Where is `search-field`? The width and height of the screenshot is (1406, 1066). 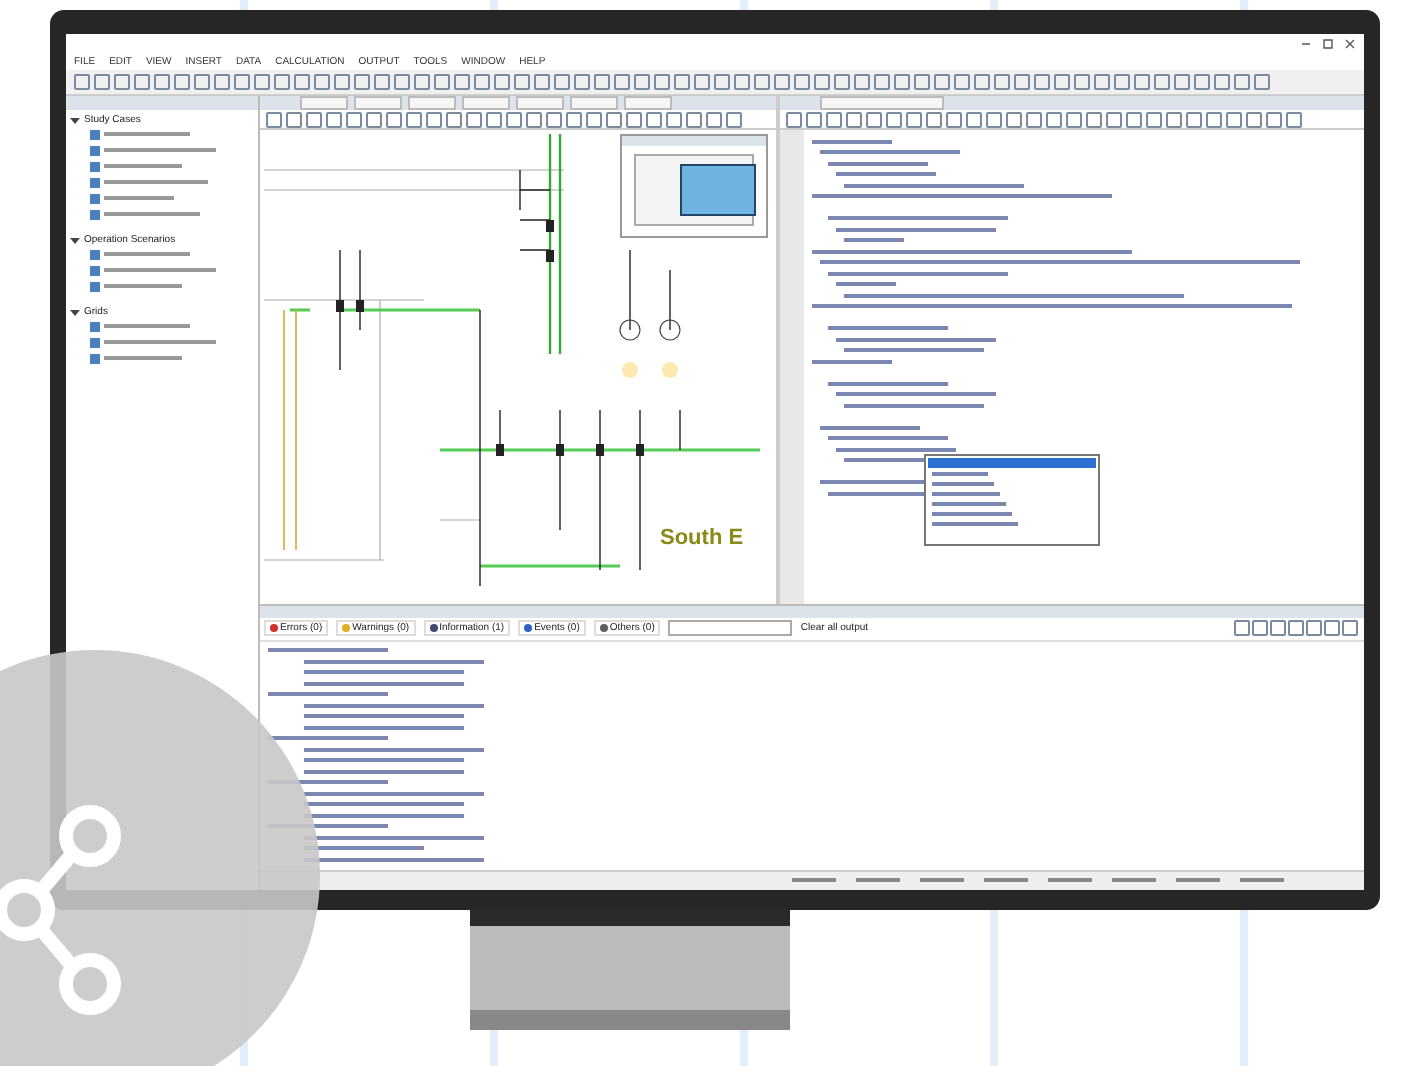 search-field is located at coordinates (730, 628).